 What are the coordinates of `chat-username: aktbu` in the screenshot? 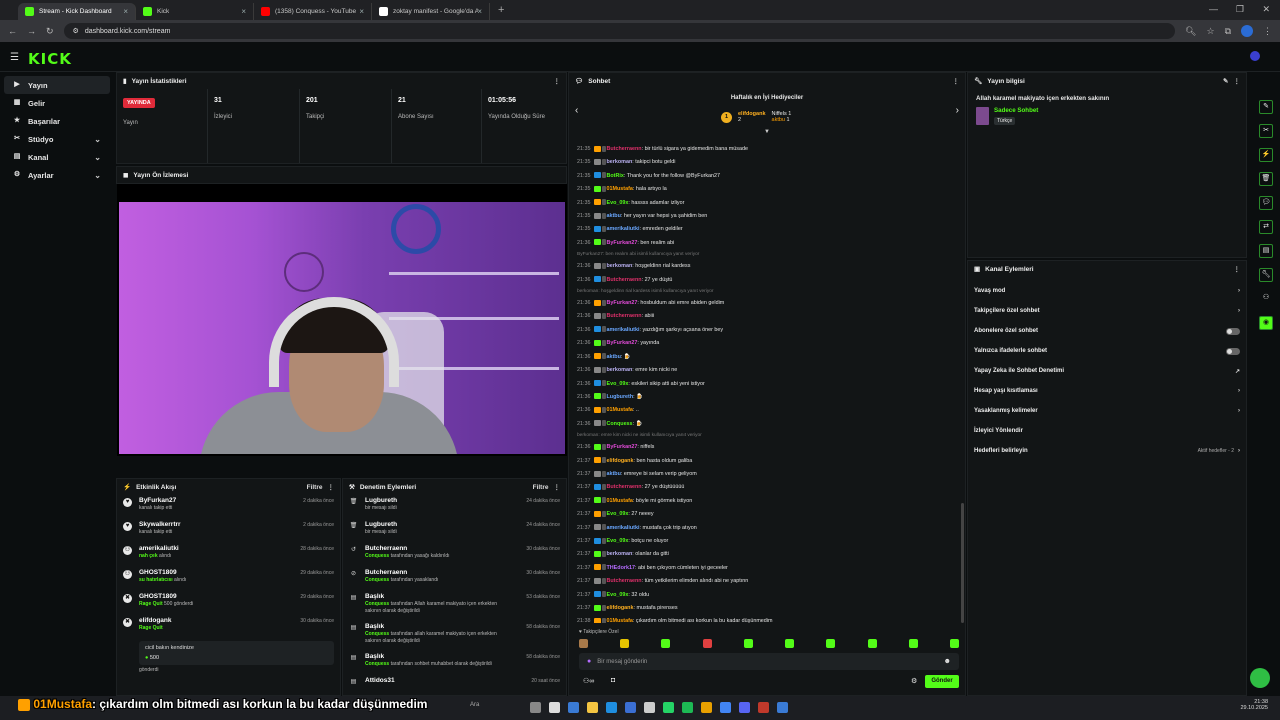 It's located at (614, 474).